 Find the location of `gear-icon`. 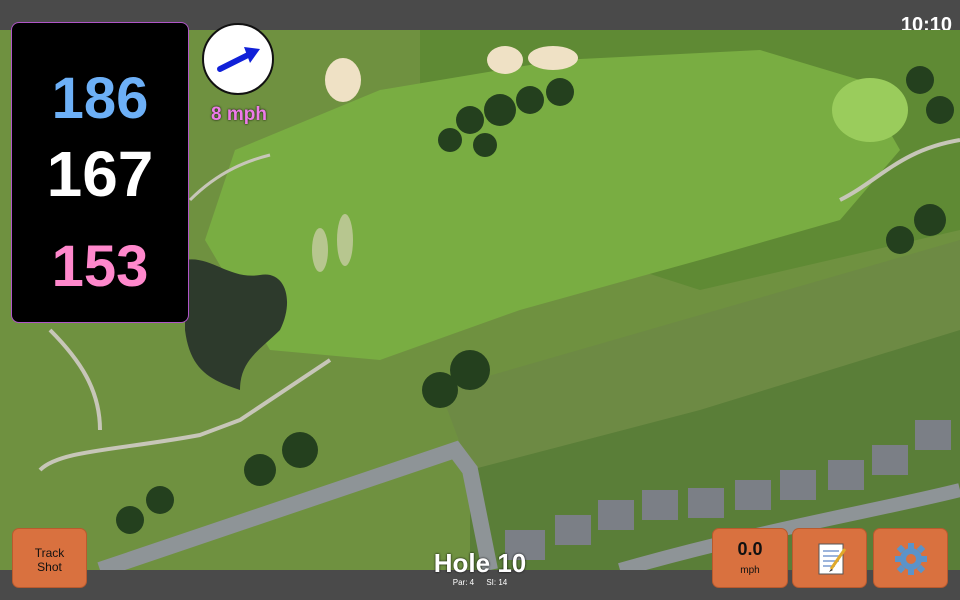

gear-icon is located at coordinates (911, 559).